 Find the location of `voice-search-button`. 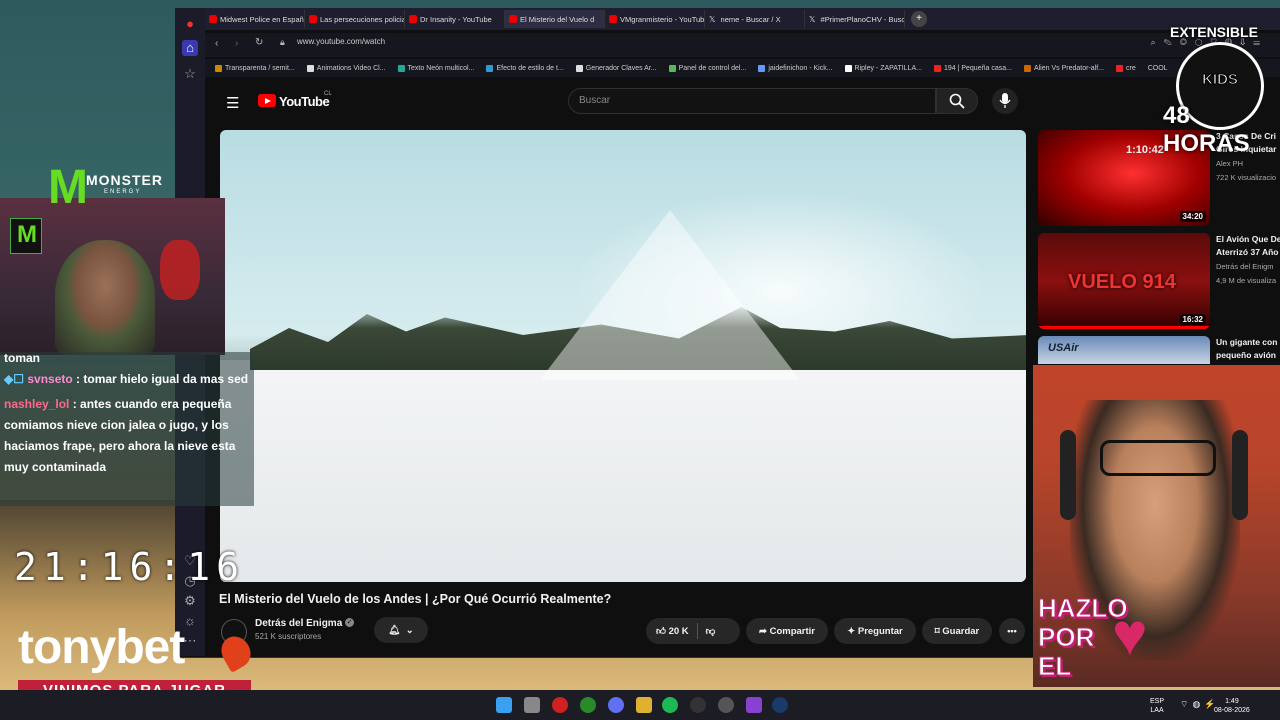

voice-search-button is located at coordinates (1005, 101).